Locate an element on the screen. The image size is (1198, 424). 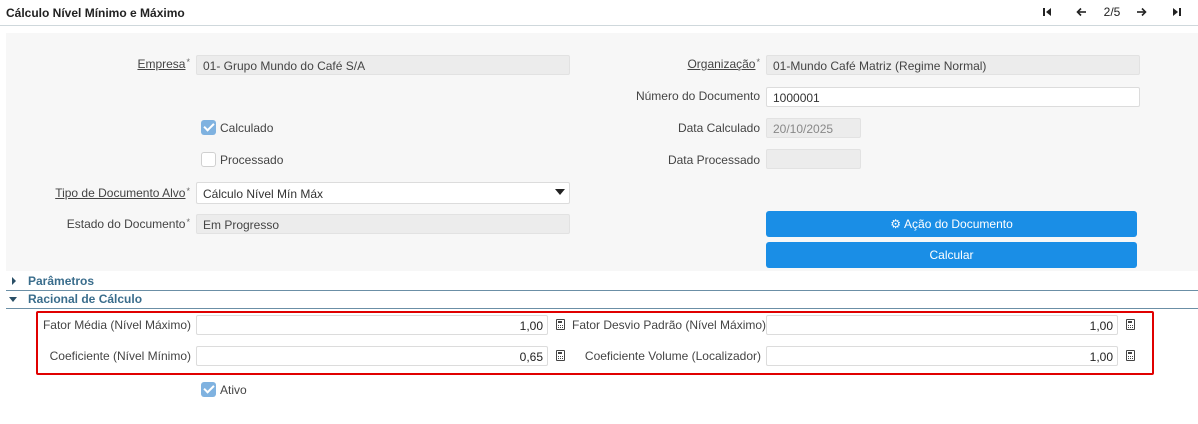
section-racional: Racional de Cálculo is located at coordinates (85, 299).